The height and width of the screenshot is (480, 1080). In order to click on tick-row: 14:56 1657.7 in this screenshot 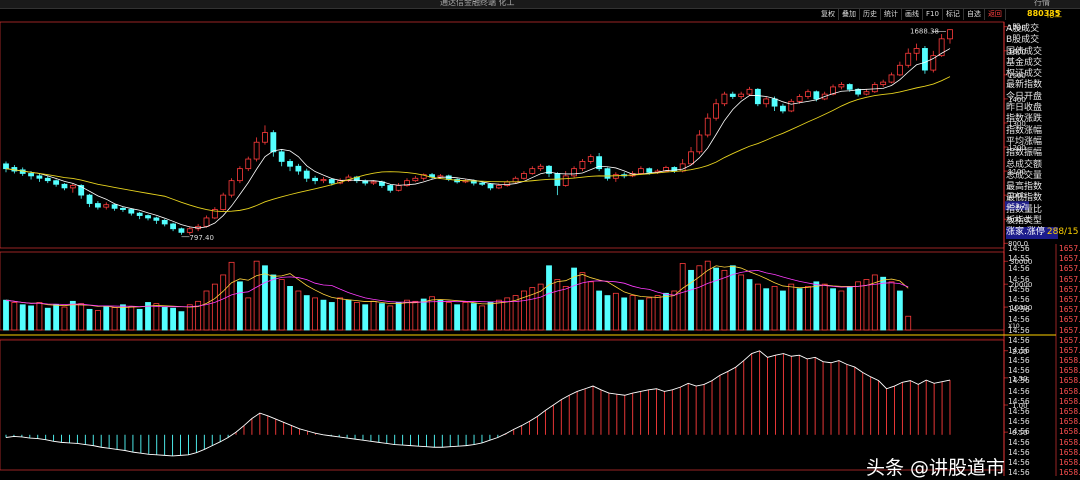, I will do `click(1043, 280)`.